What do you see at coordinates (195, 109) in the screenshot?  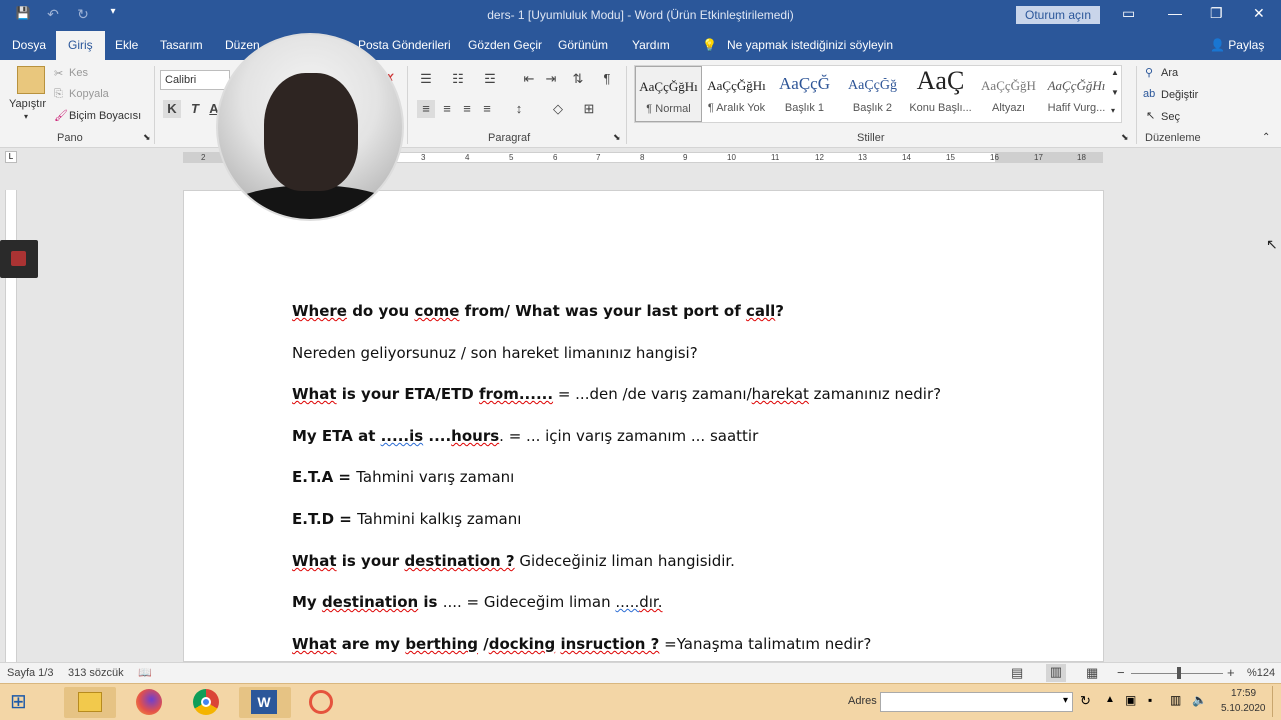 I see `italic-button: T` at bounding box center [195, 109].